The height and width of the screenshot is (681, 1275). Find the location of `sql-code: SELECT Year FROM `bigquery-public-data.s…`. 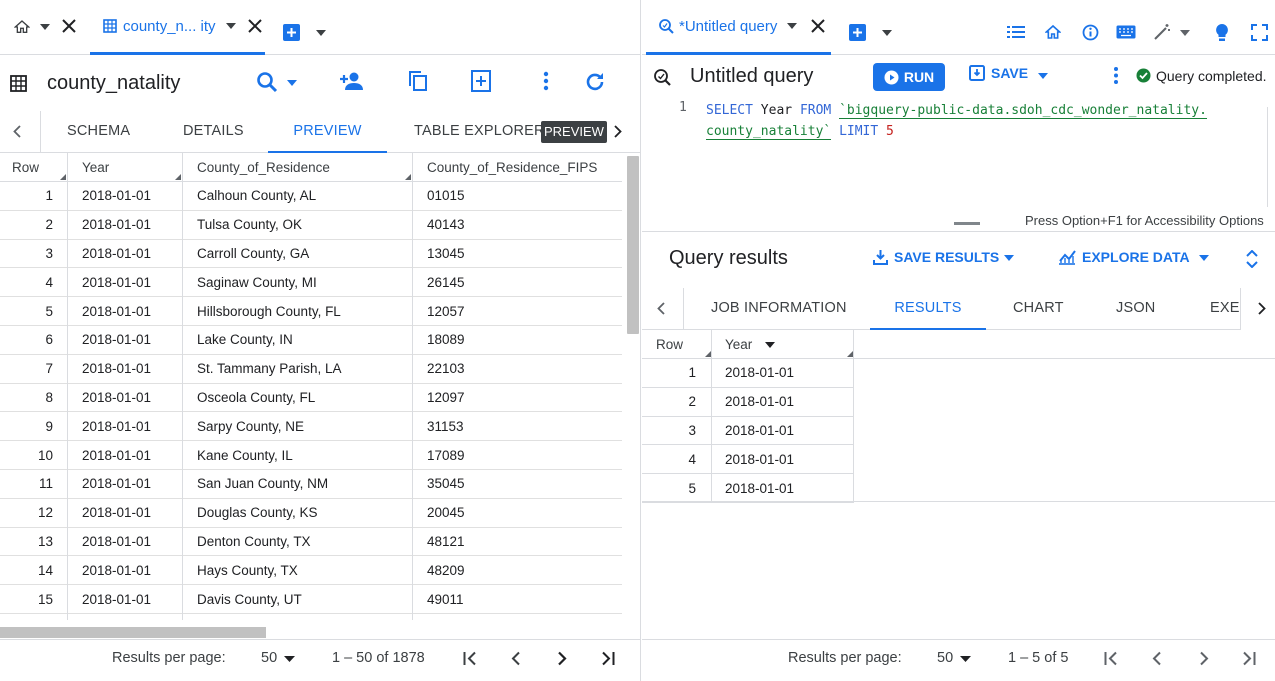

sql-code: SELECT Year FROM `bigquery-public-data.s… is located at coordinates (956, 121).